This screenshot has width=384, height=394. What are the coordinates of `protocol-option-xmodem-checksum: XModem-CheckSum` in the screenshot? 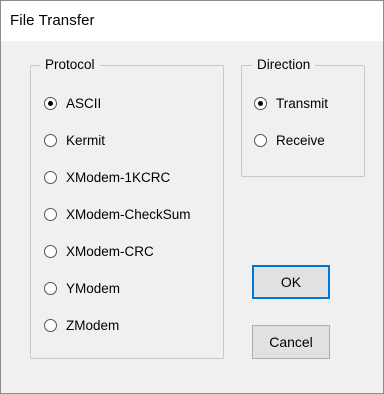 It's located at (117, 214).